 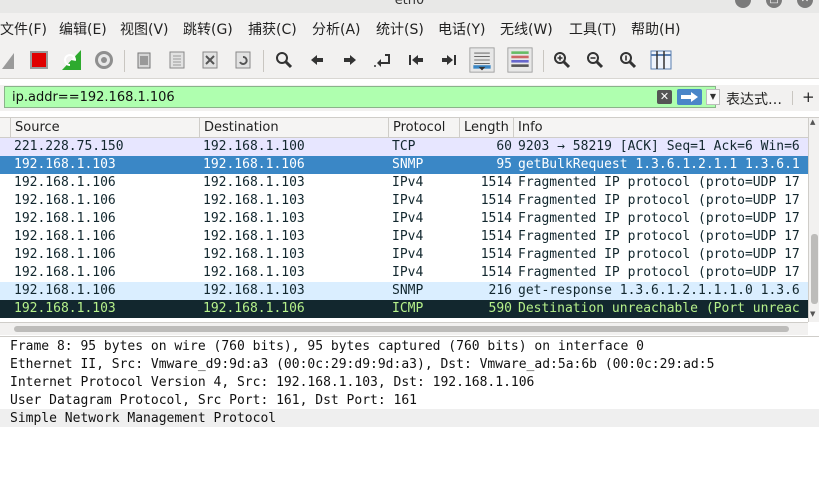 What do you see at coordinates (93, 97) in the screenshot?
I see `display-filter-text: ip.addr==192.168.1.106` at bounding box center [93, 97].